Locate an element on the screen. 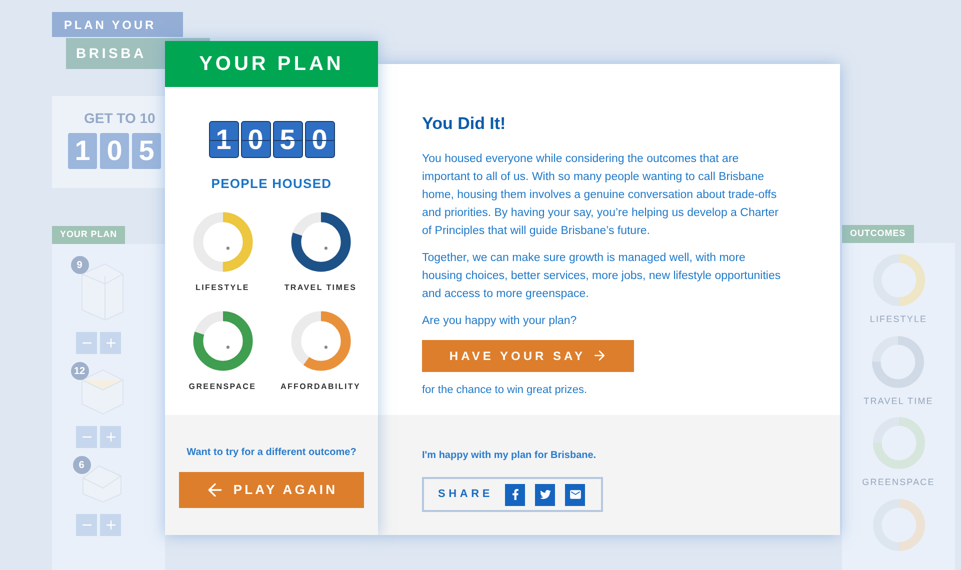  result-text: Are you happy with your plan? is located at coordinates (499, 321).